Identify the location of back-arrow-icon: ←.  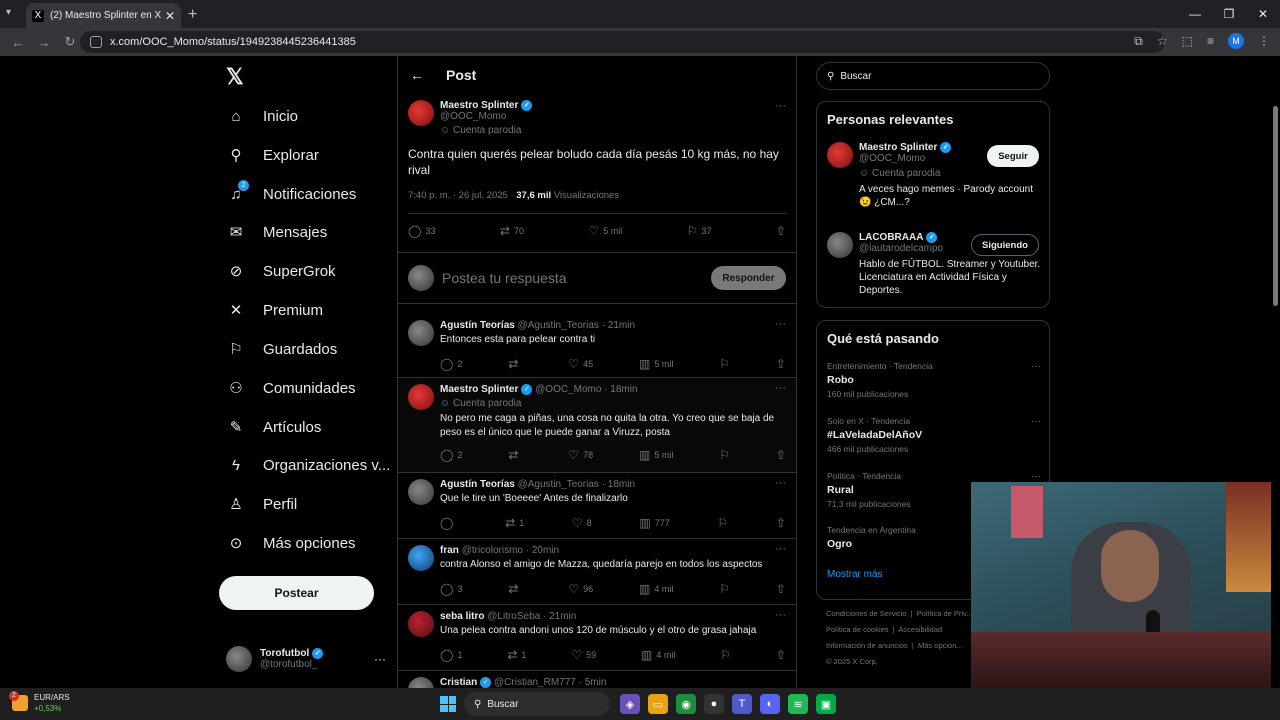
(417, 75).